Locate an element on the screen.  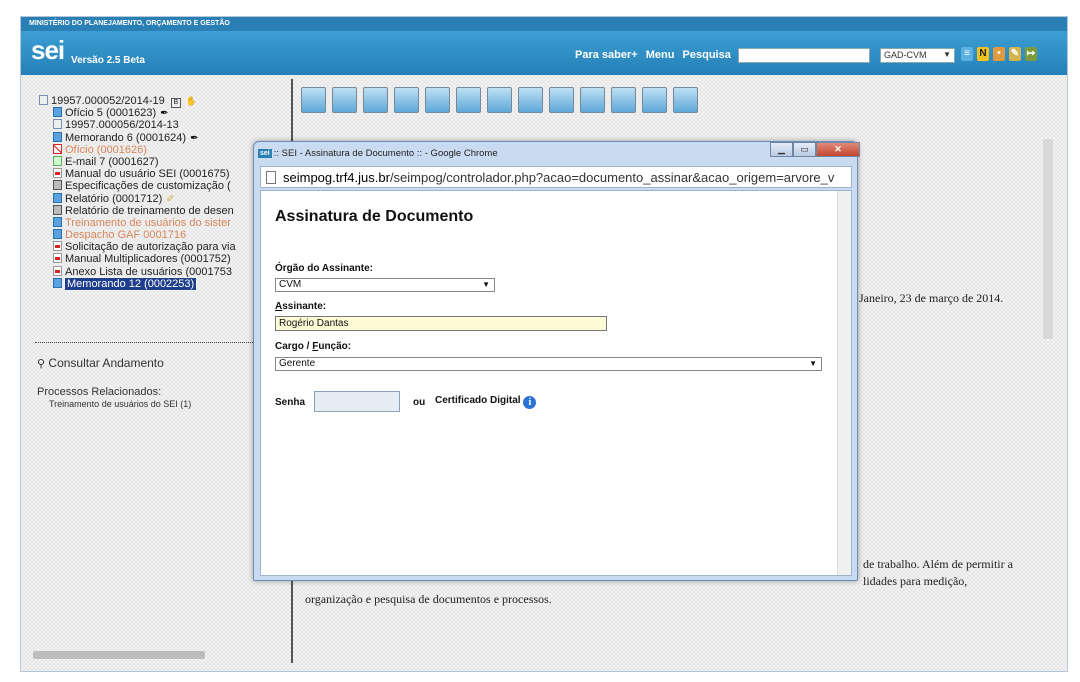
tree-root: 19957.000052/2014-19 B ✋ is located at coordinates (137, 101).